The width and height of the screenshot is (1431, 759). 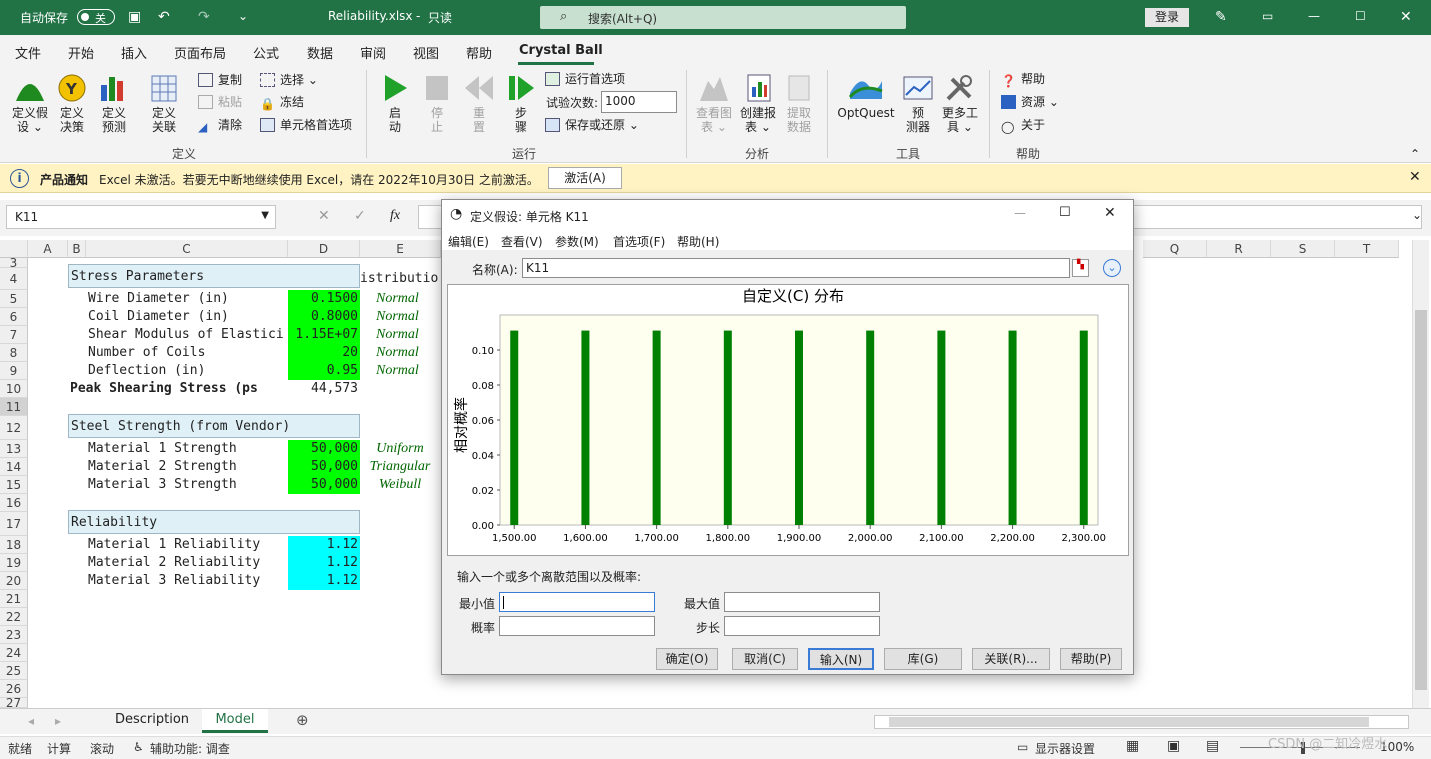 What do you see at coordinates (1415, 177) in the screenshot?
I see `close-notice-icon: ✕` at bounding box center [1415, 177].